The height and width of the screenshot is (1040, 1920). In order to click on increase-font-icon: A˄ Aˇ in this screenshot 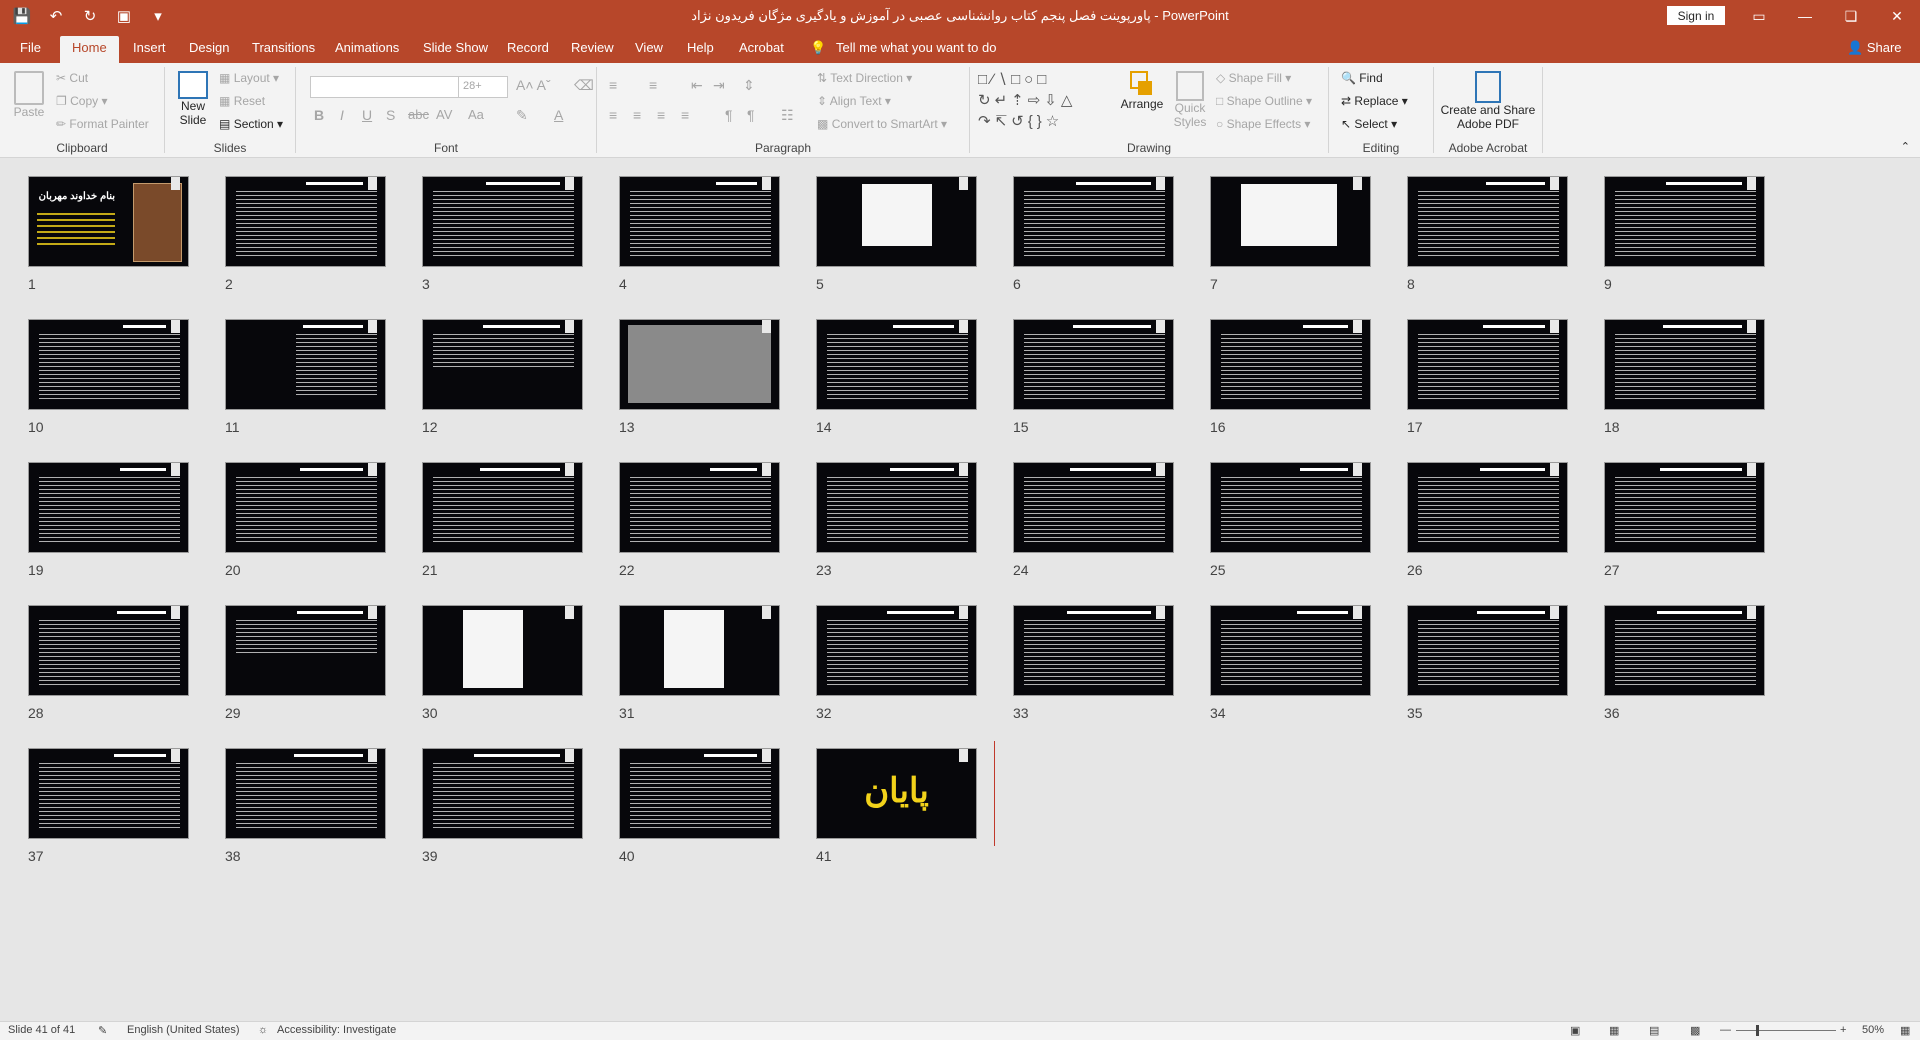, I will do `click(533, 85)`.